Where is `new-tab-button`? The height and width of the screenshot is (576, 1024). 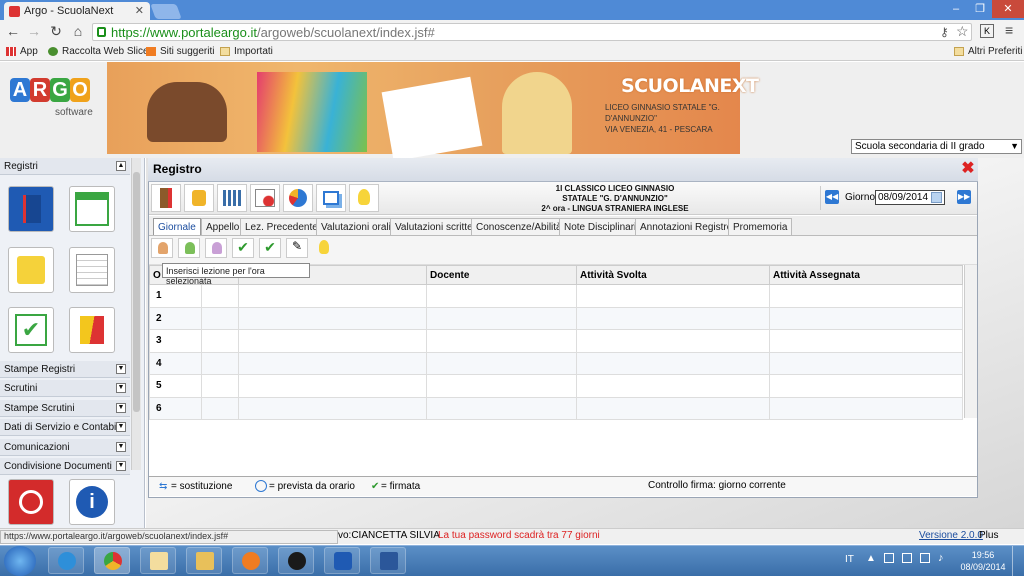
new-tab-button is located at coordinates (166, 11).